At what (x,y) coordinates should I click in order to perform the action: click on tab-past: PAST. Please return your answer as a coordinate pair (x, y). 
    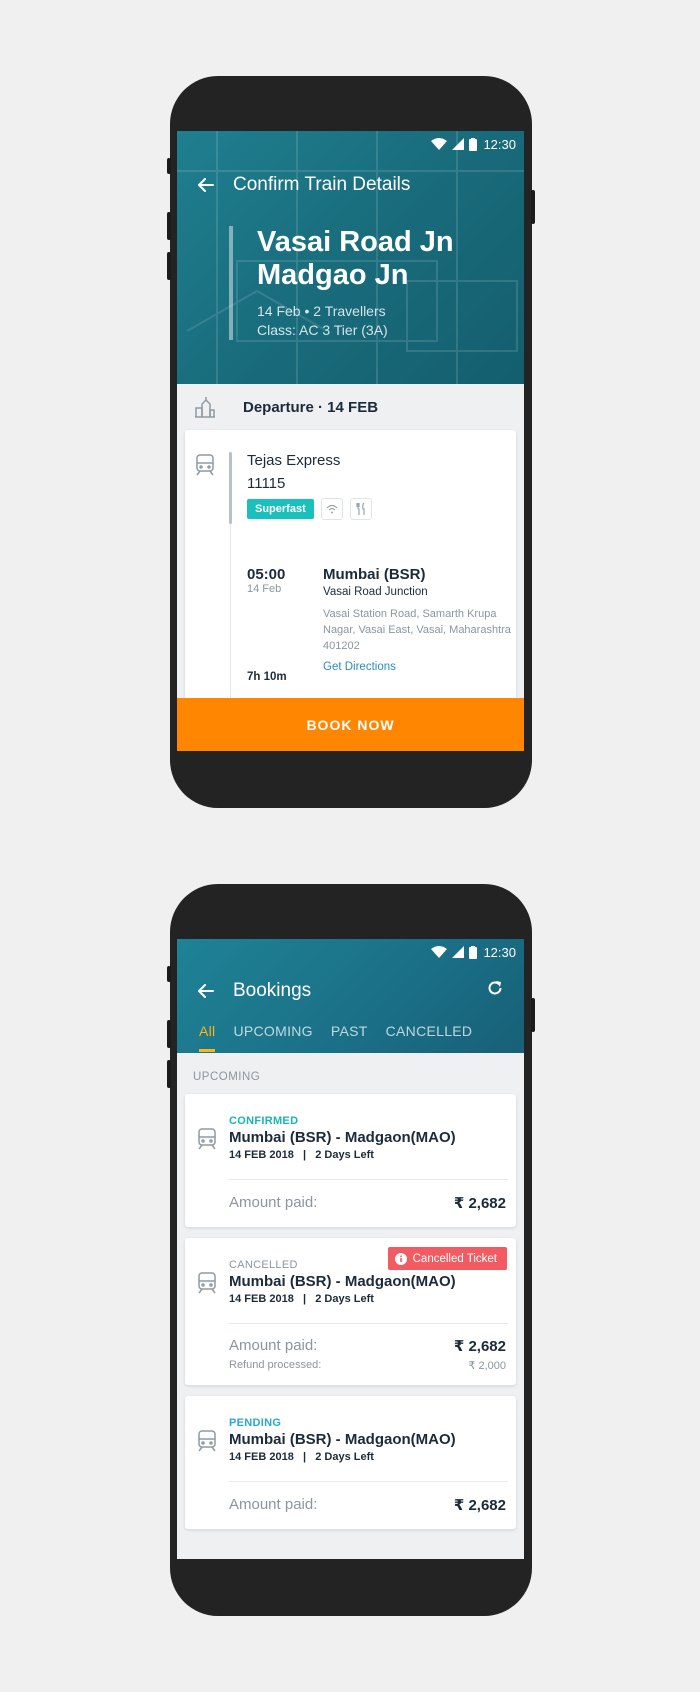
    Looking at the image, I should click on (349, 1033).